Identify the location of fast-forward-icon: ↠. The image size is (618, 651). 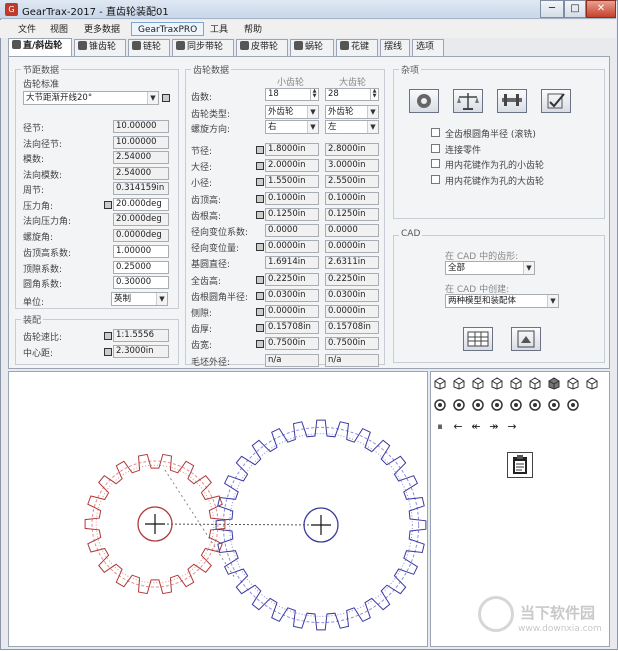
(494, 427).